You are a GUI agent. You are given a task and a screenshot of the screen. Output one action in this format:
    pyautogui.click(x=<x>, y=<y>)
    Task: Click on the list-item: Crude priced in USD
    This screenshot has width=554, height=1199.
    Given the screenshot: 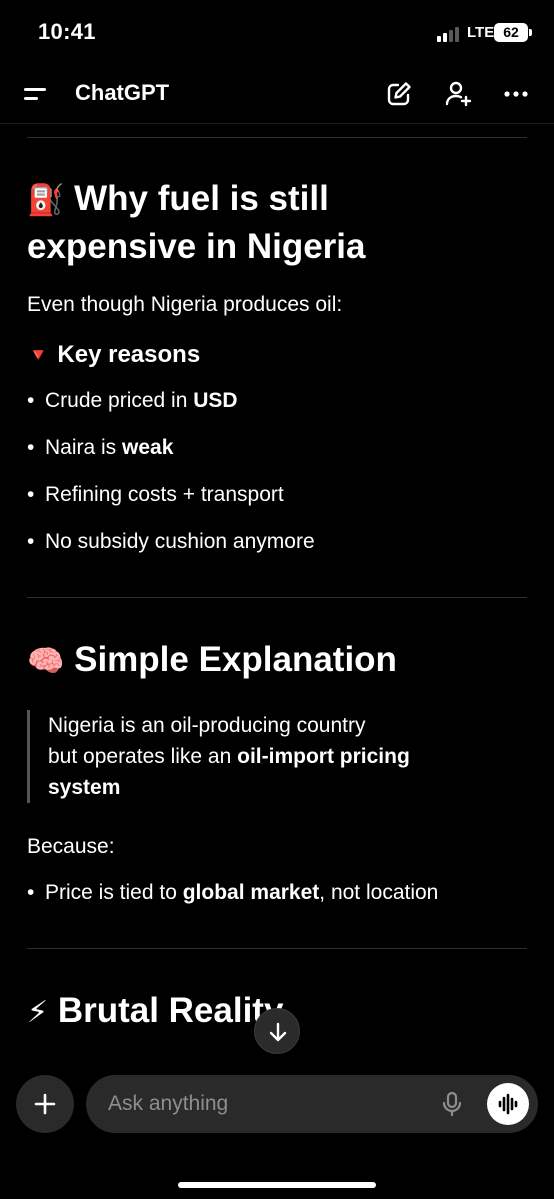 What is the action you would take?
    pyautogui.click(x=277, y=400)
    